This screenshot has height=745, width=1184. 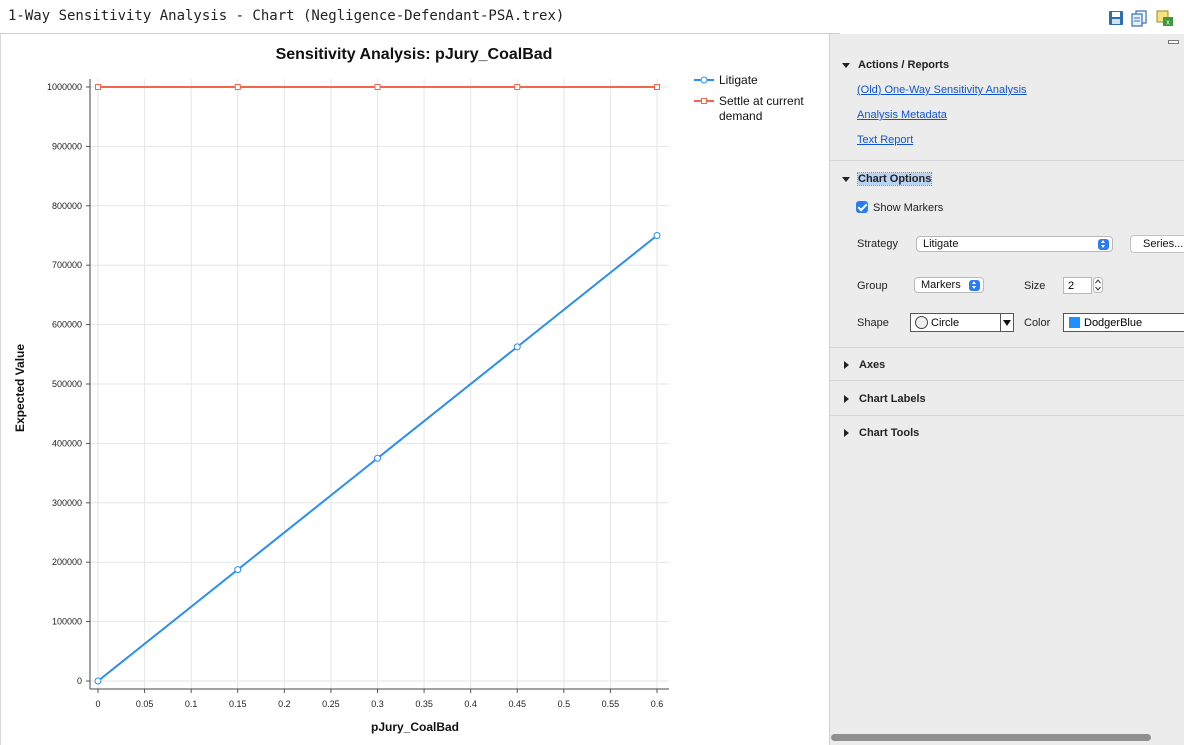 I want to click on color-combobox: DodgerBlue, so click(x=1123, y=322).